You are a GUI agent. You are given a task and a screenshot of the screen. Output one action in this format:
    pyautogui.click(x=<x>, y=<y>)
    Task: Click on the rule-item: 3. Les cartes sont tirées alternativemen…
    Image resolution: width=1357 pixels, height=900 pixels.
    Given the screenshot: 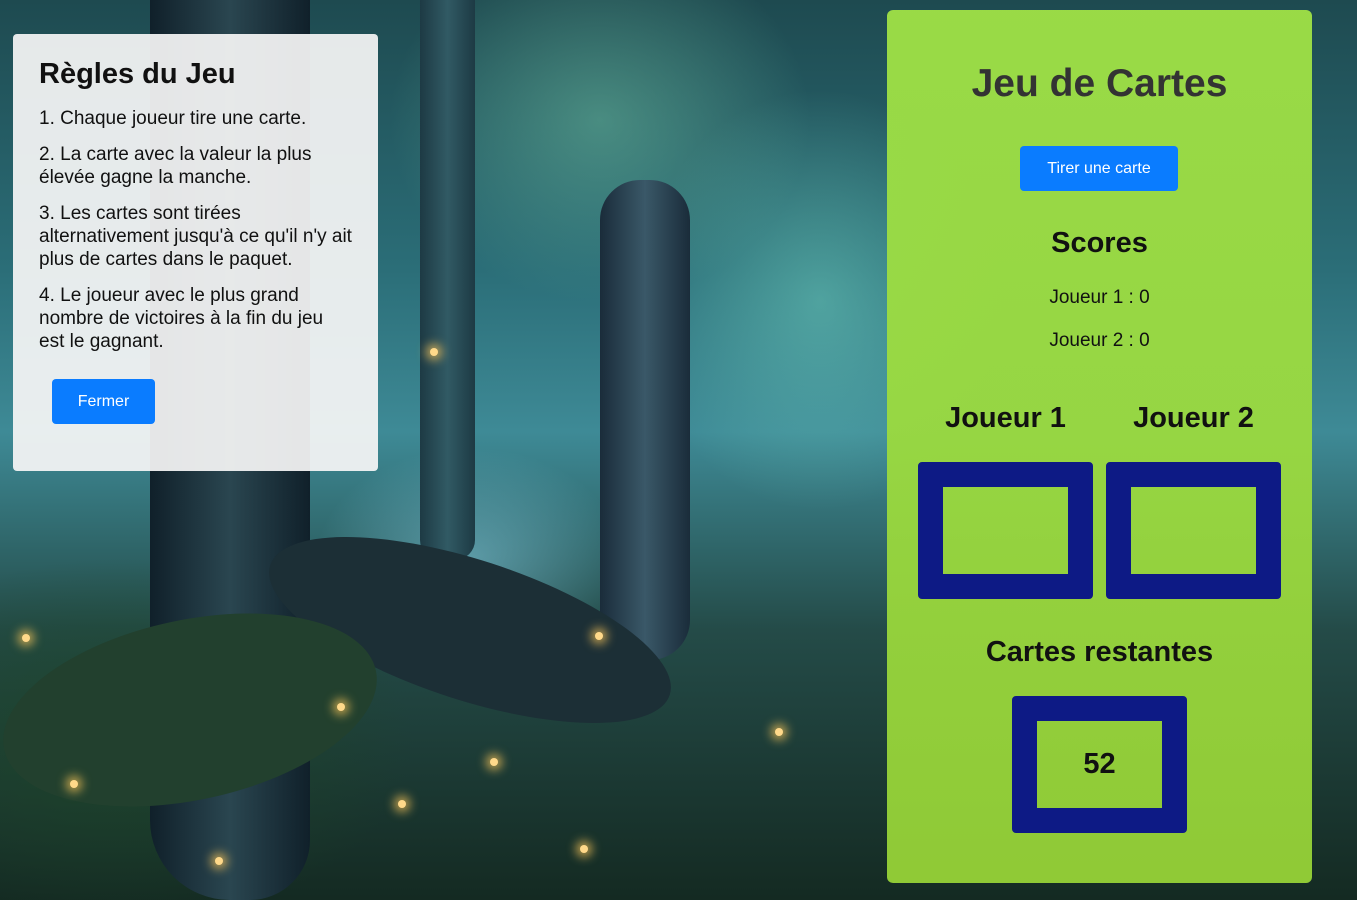 What is the action you would take?
    pyautogui.click(x=195, y=236)
    